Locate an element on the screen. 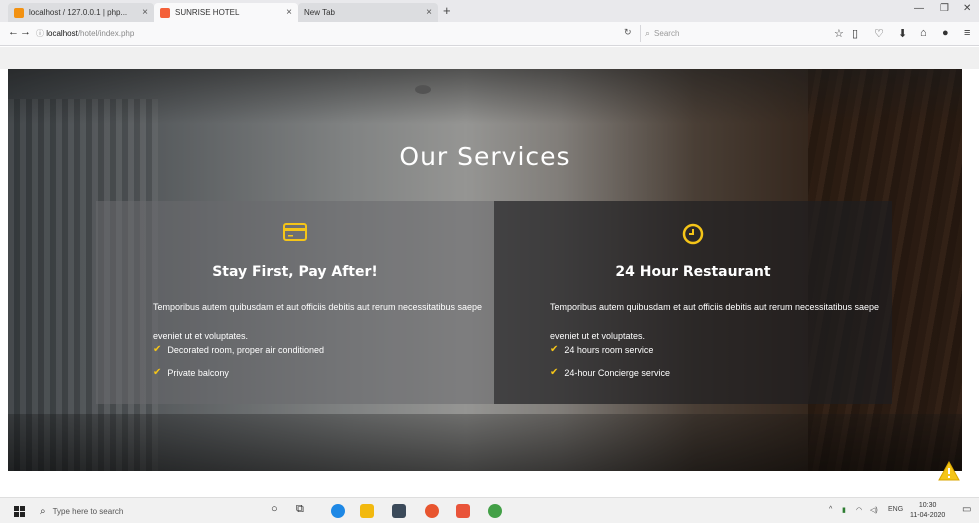 Image resolution: width=979 pixels, height=523 pixels. clock-icon is located at coordinates (693, 234).